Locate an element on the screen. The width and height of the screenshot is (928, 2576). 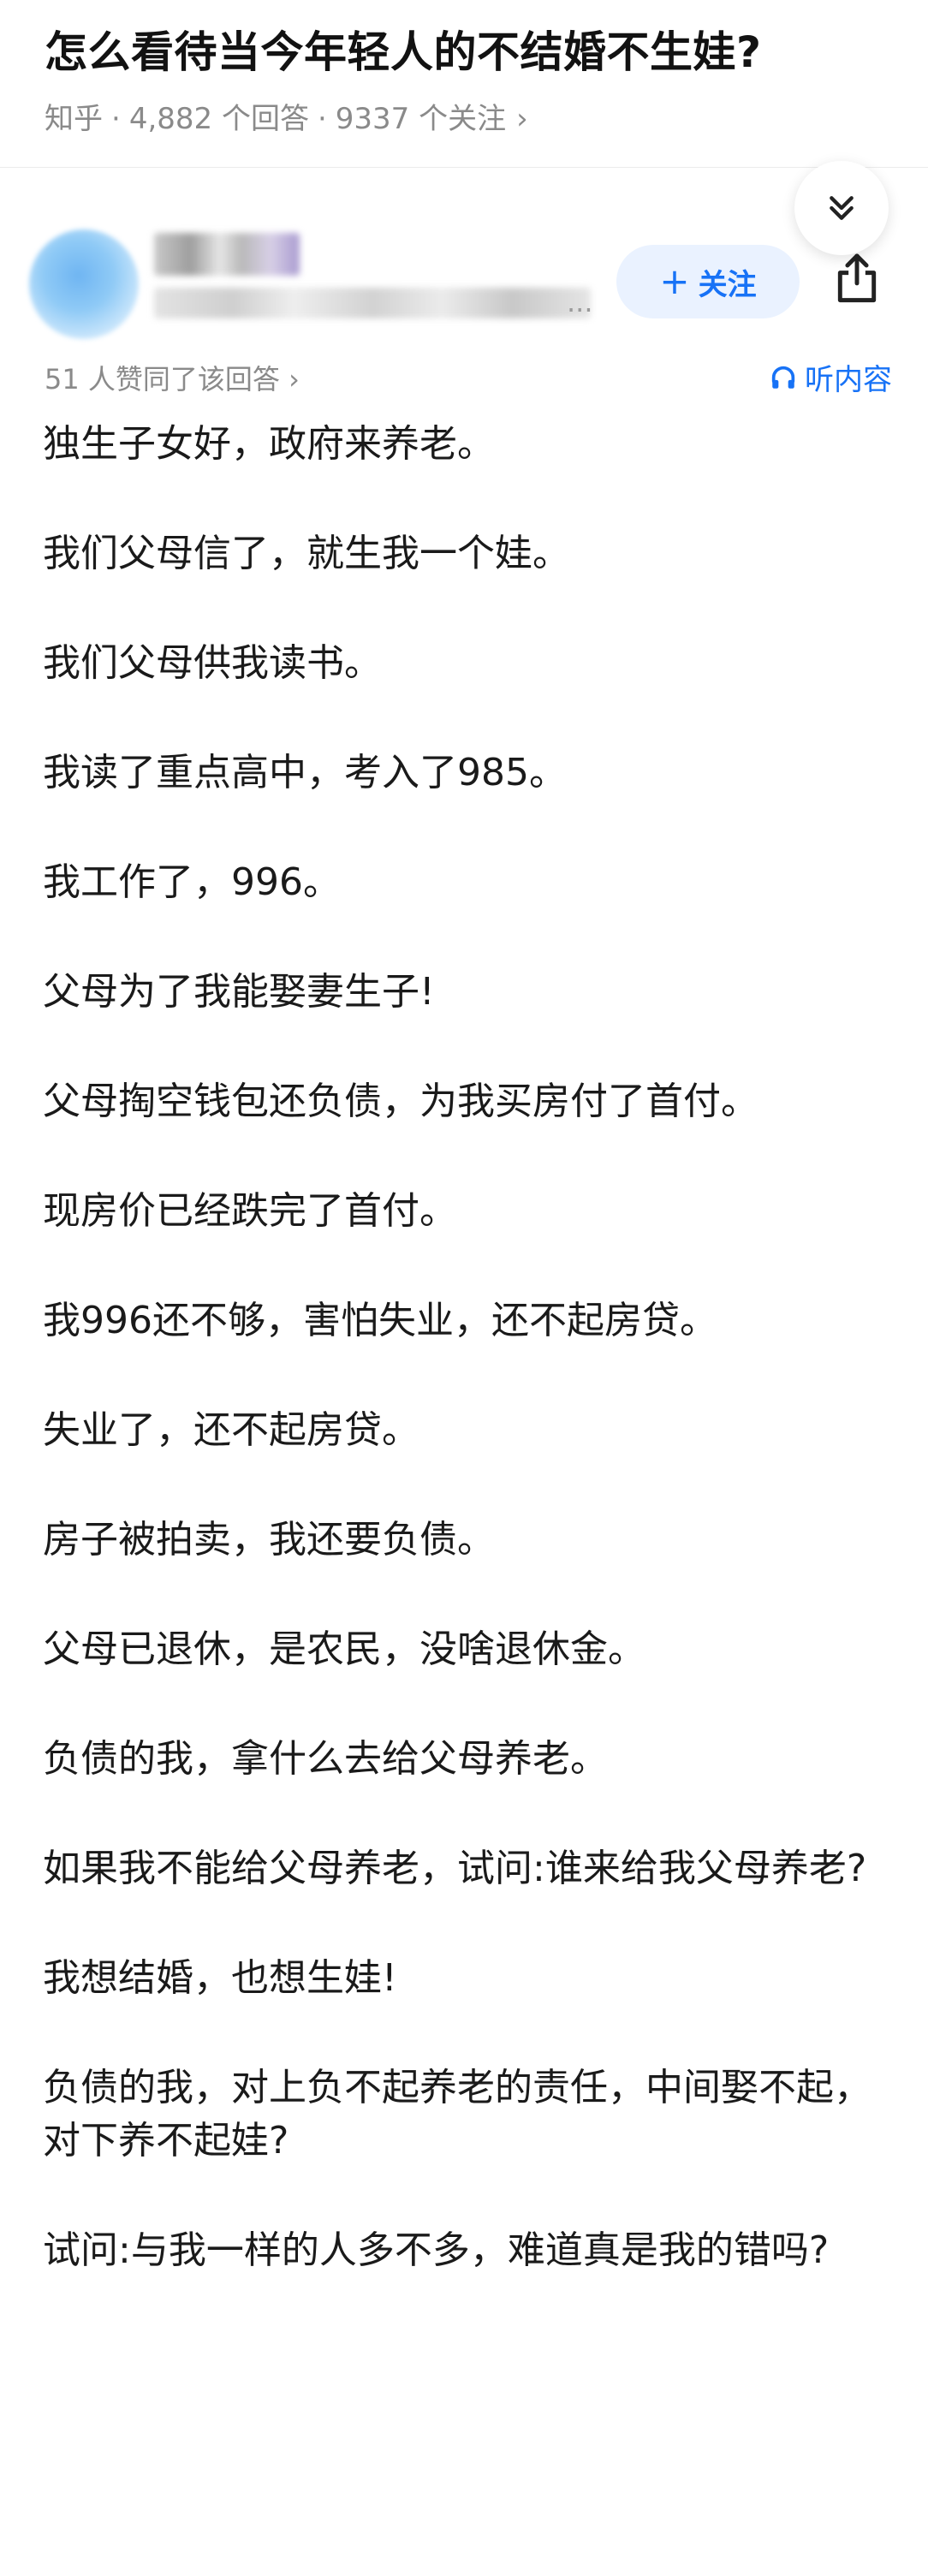
votes-summary: 51 人赞同了该回答 › is located at coordinates (172, 377).